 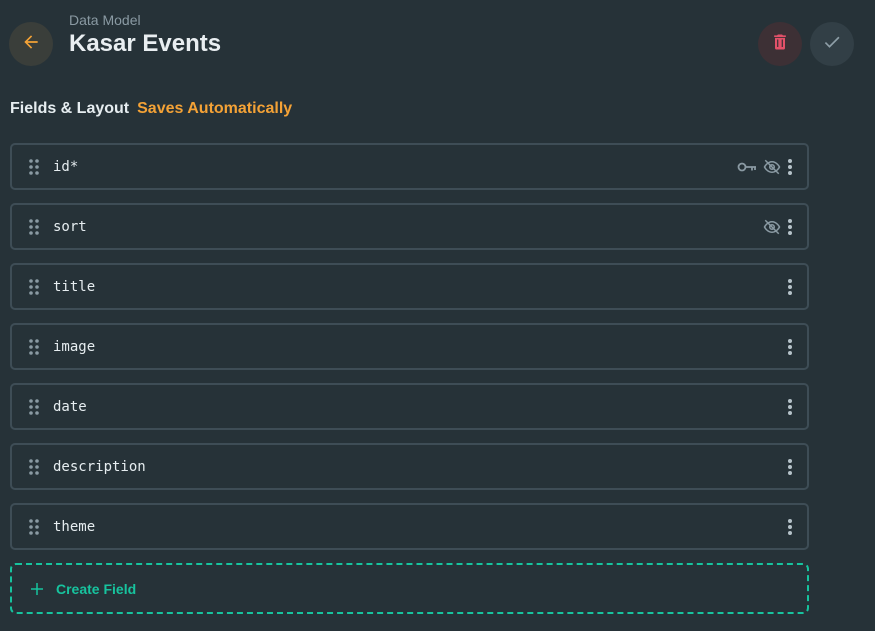 I want to click on key-icon, so click(x=747, y=167).